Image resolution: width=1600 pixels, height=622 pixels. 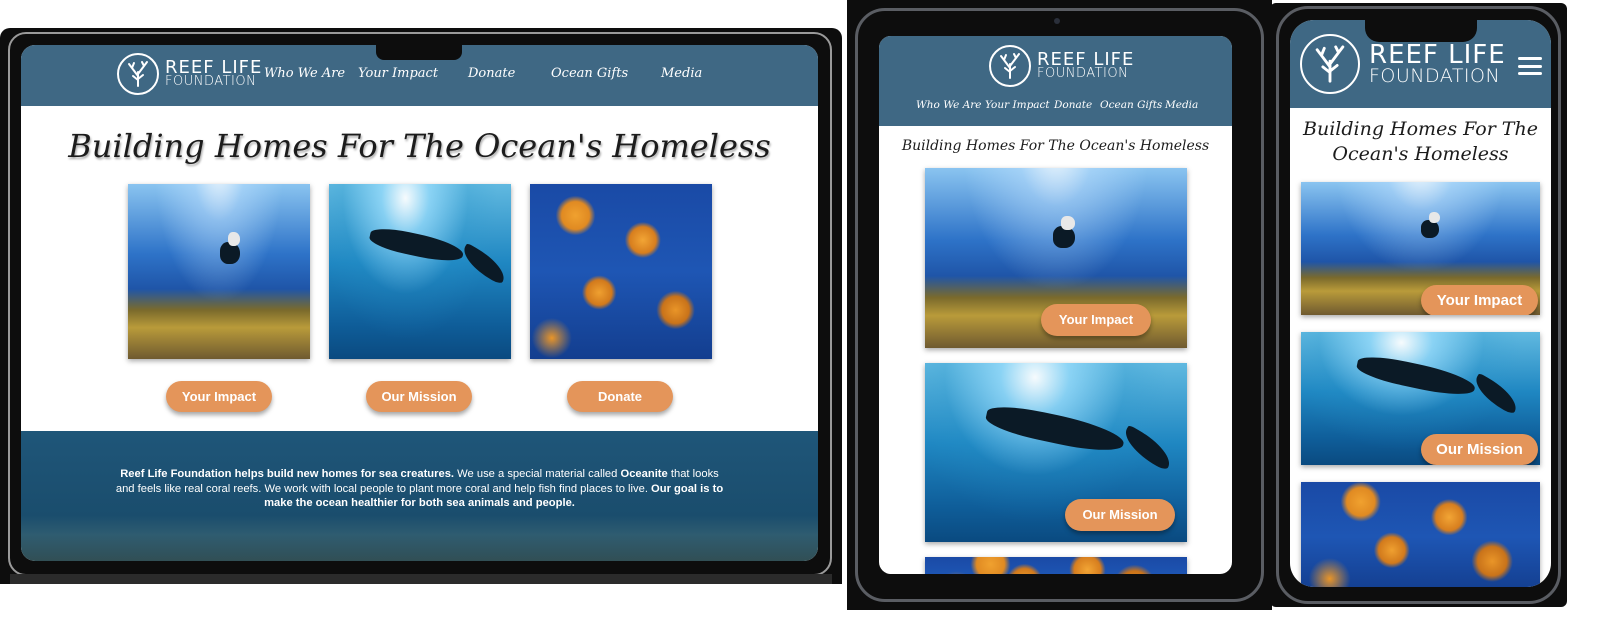 I want to click on photo-scuba-diver, so click(x=420, y=271).